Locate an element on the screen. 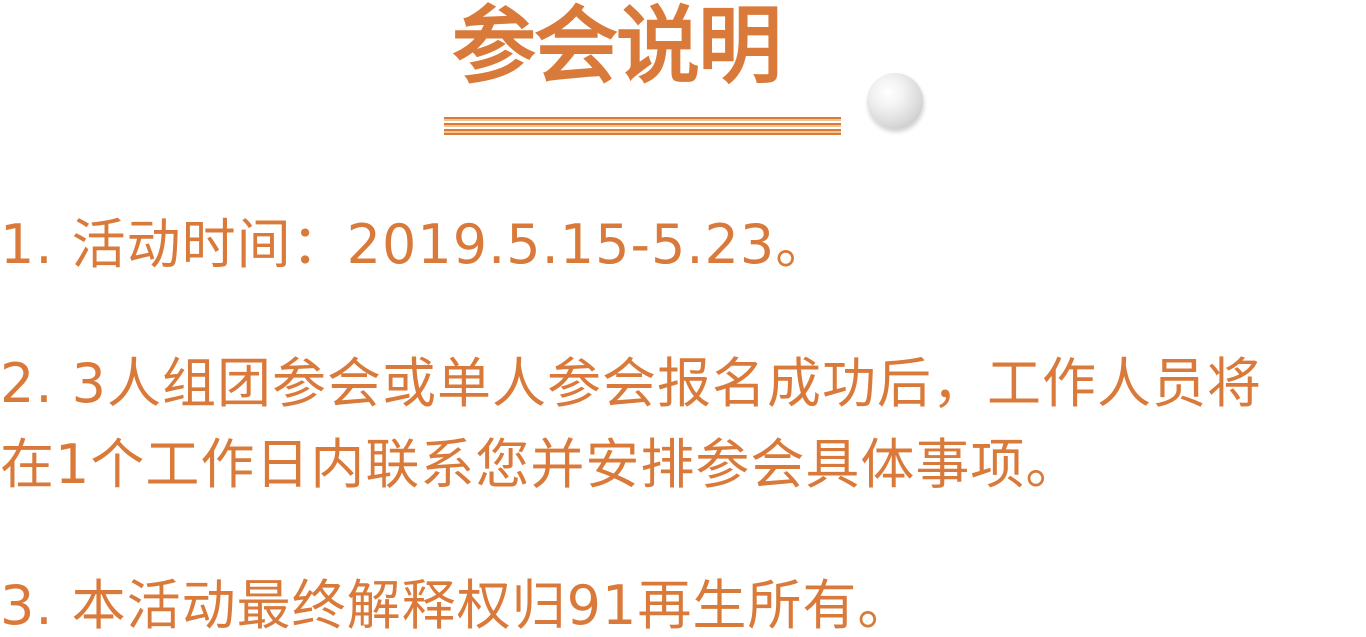 Image resolution: width=1366 pixels, height=637 pixels. decorative-ball is located at coordinates (895, 101).